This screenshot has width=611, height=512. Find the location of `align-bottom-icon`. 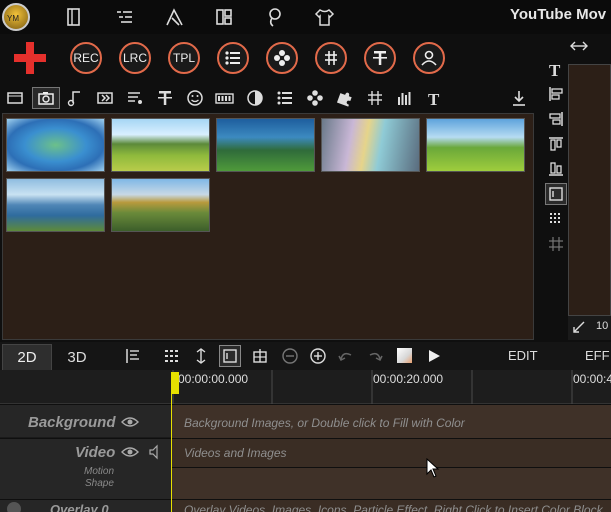

align-bottom-icon is located at coordinates (556, 169).